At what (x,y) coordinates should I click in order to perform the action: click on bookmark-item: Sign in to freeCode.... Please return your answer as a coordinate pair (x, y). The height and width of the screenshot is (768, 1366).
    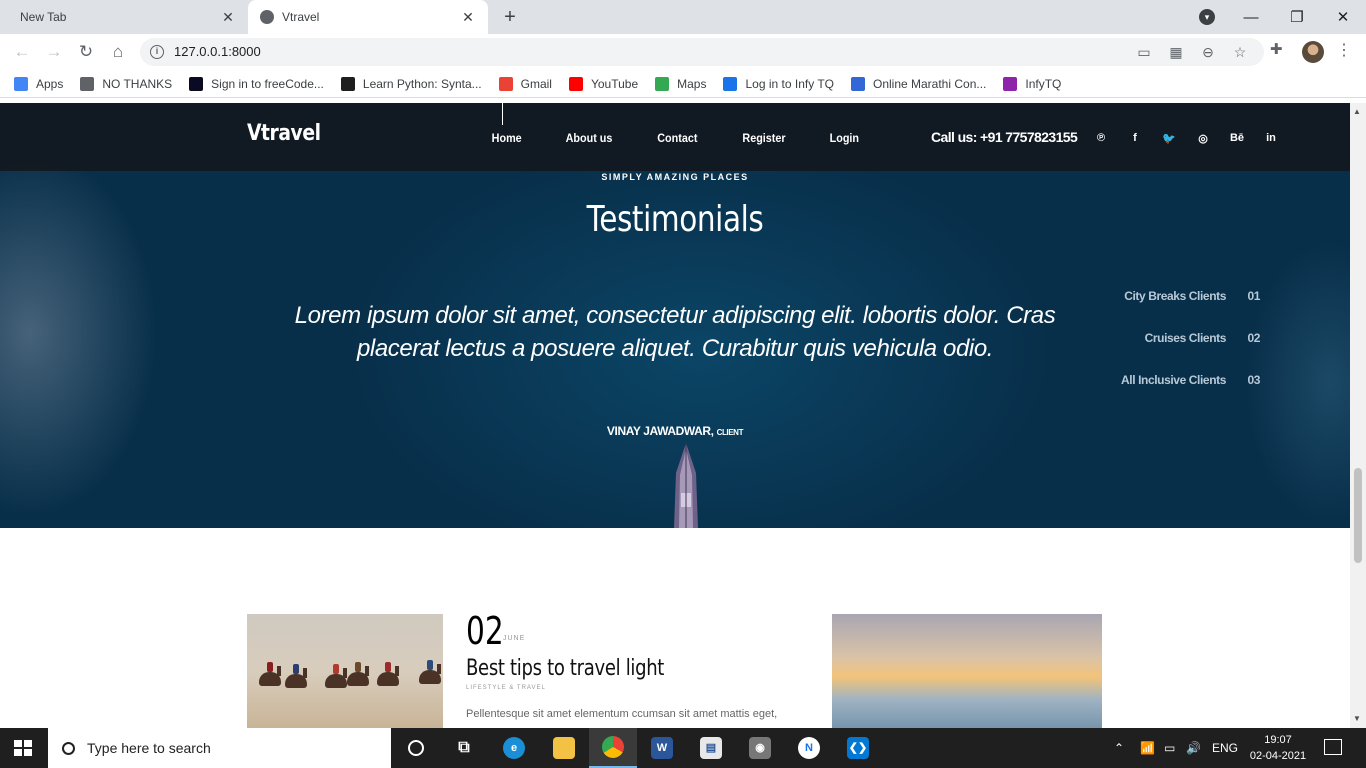
    Looking at the image, I should click on (256, 83).